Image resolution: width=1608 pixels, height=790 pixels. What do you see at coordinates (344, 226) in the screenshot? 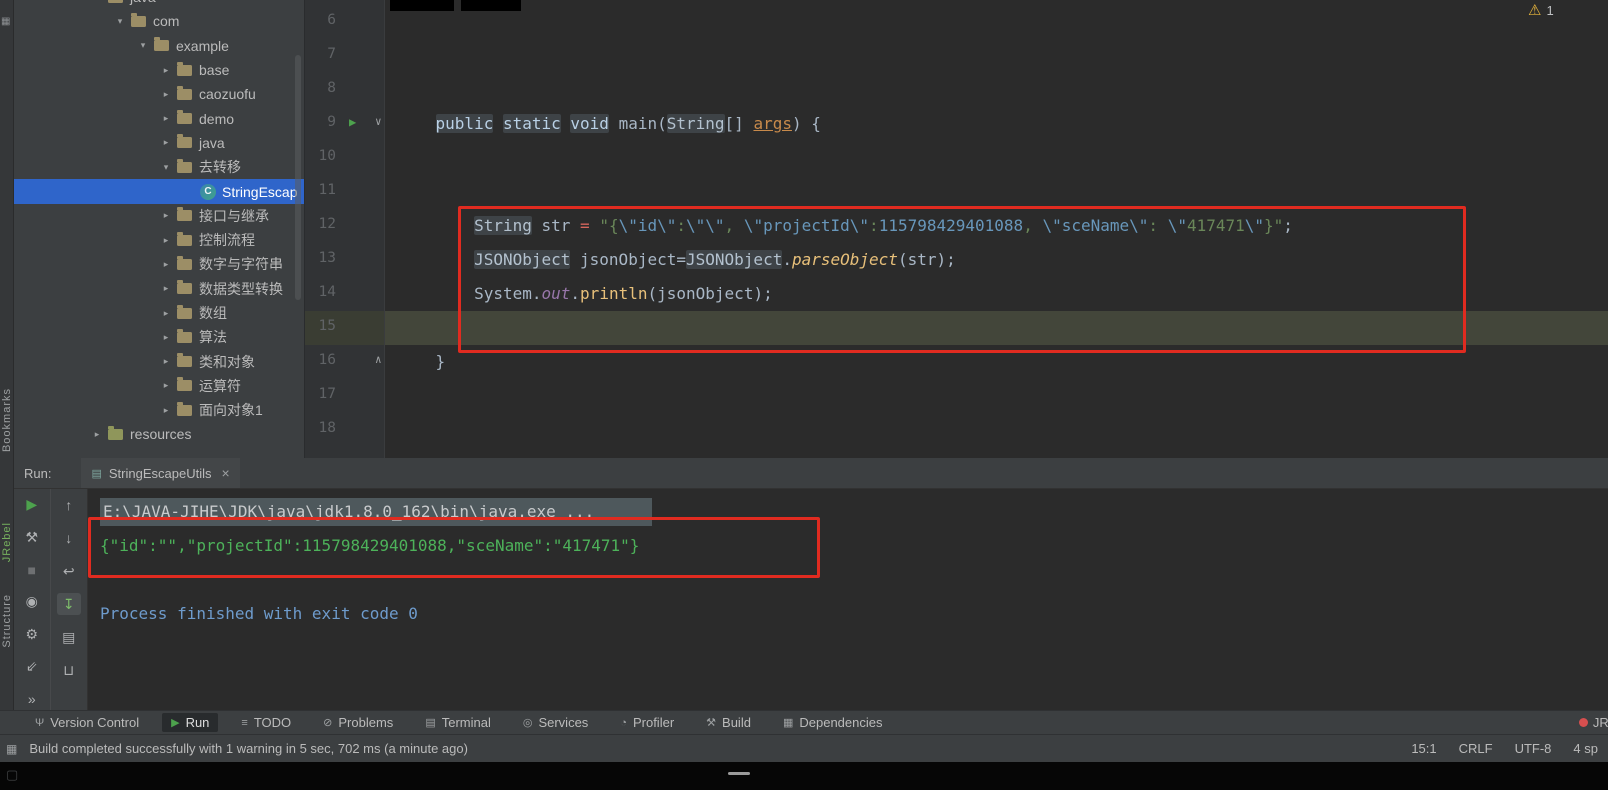
I see `gutter-row: 12` at bounding box center [344, 226].